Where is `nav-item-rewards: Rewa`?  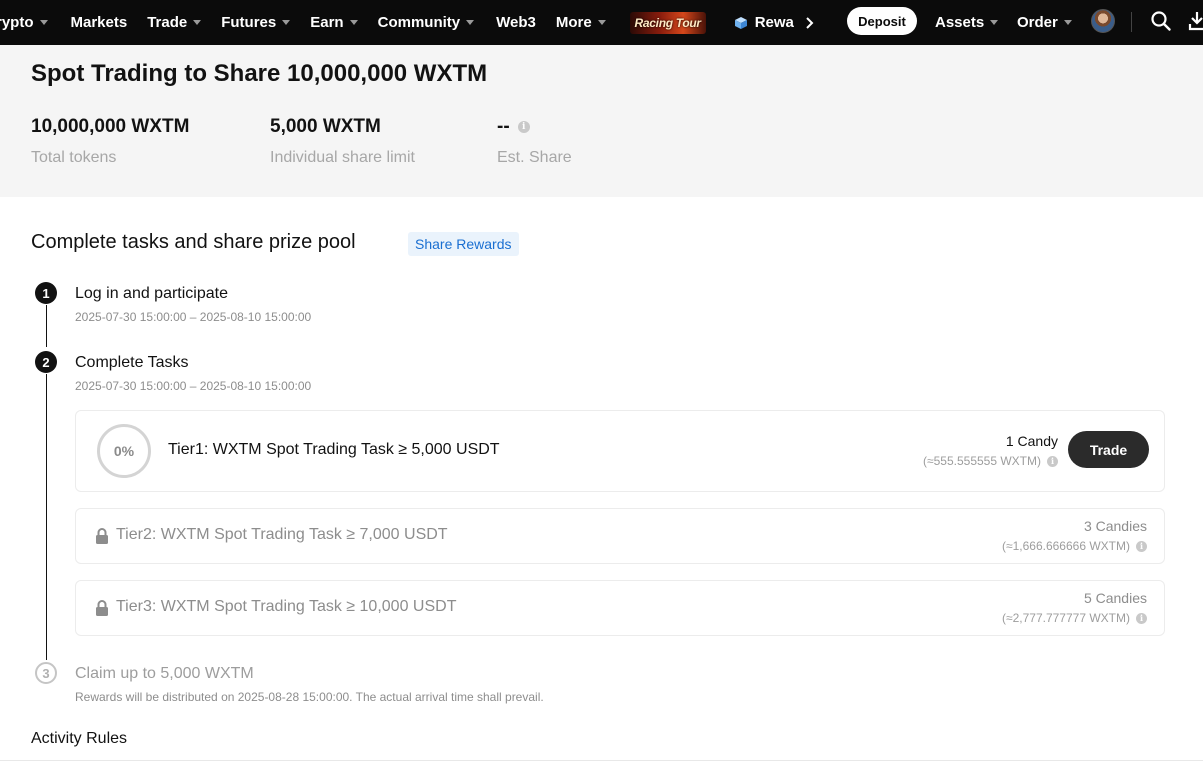 nav-item-rewards: Rewa is located at coordinates (774, 22).